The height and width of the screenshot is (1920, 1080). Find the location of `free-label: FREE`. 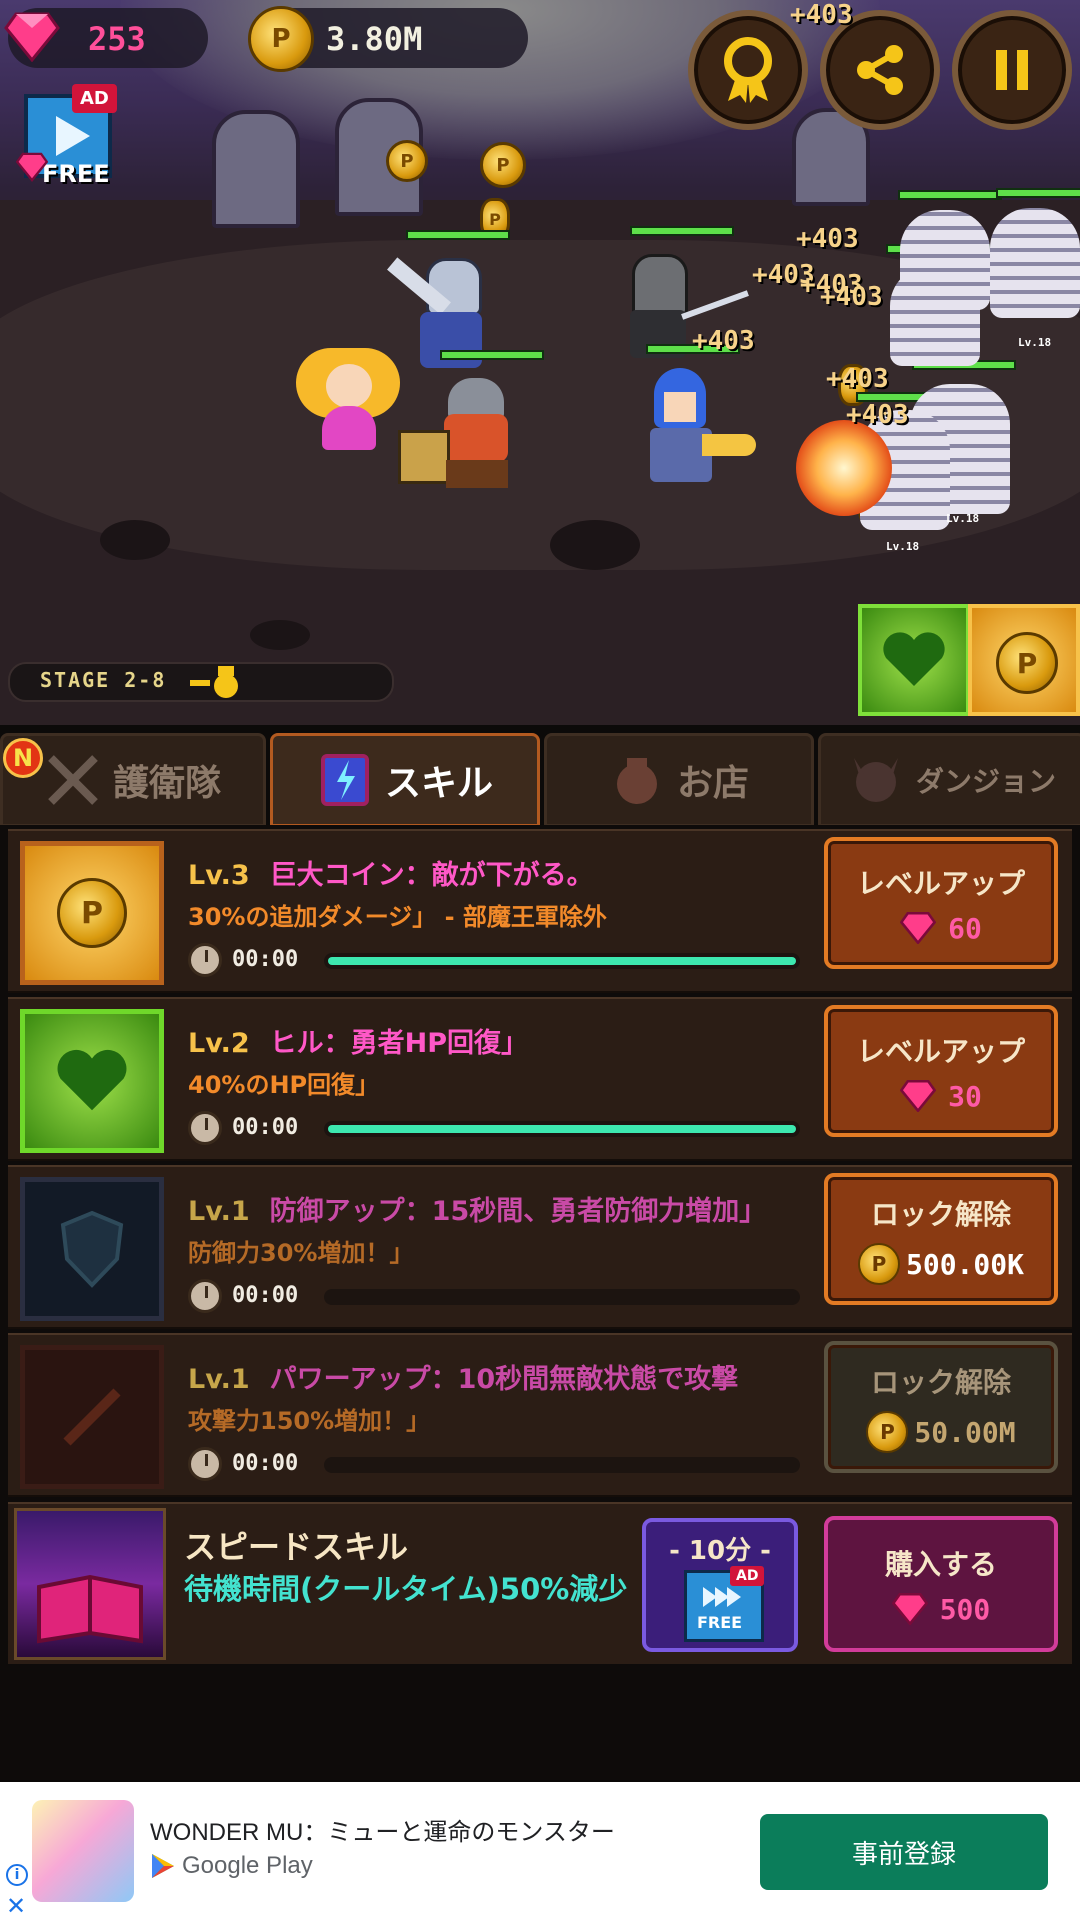

free-label: FREE is located at coordinates (76, 174).